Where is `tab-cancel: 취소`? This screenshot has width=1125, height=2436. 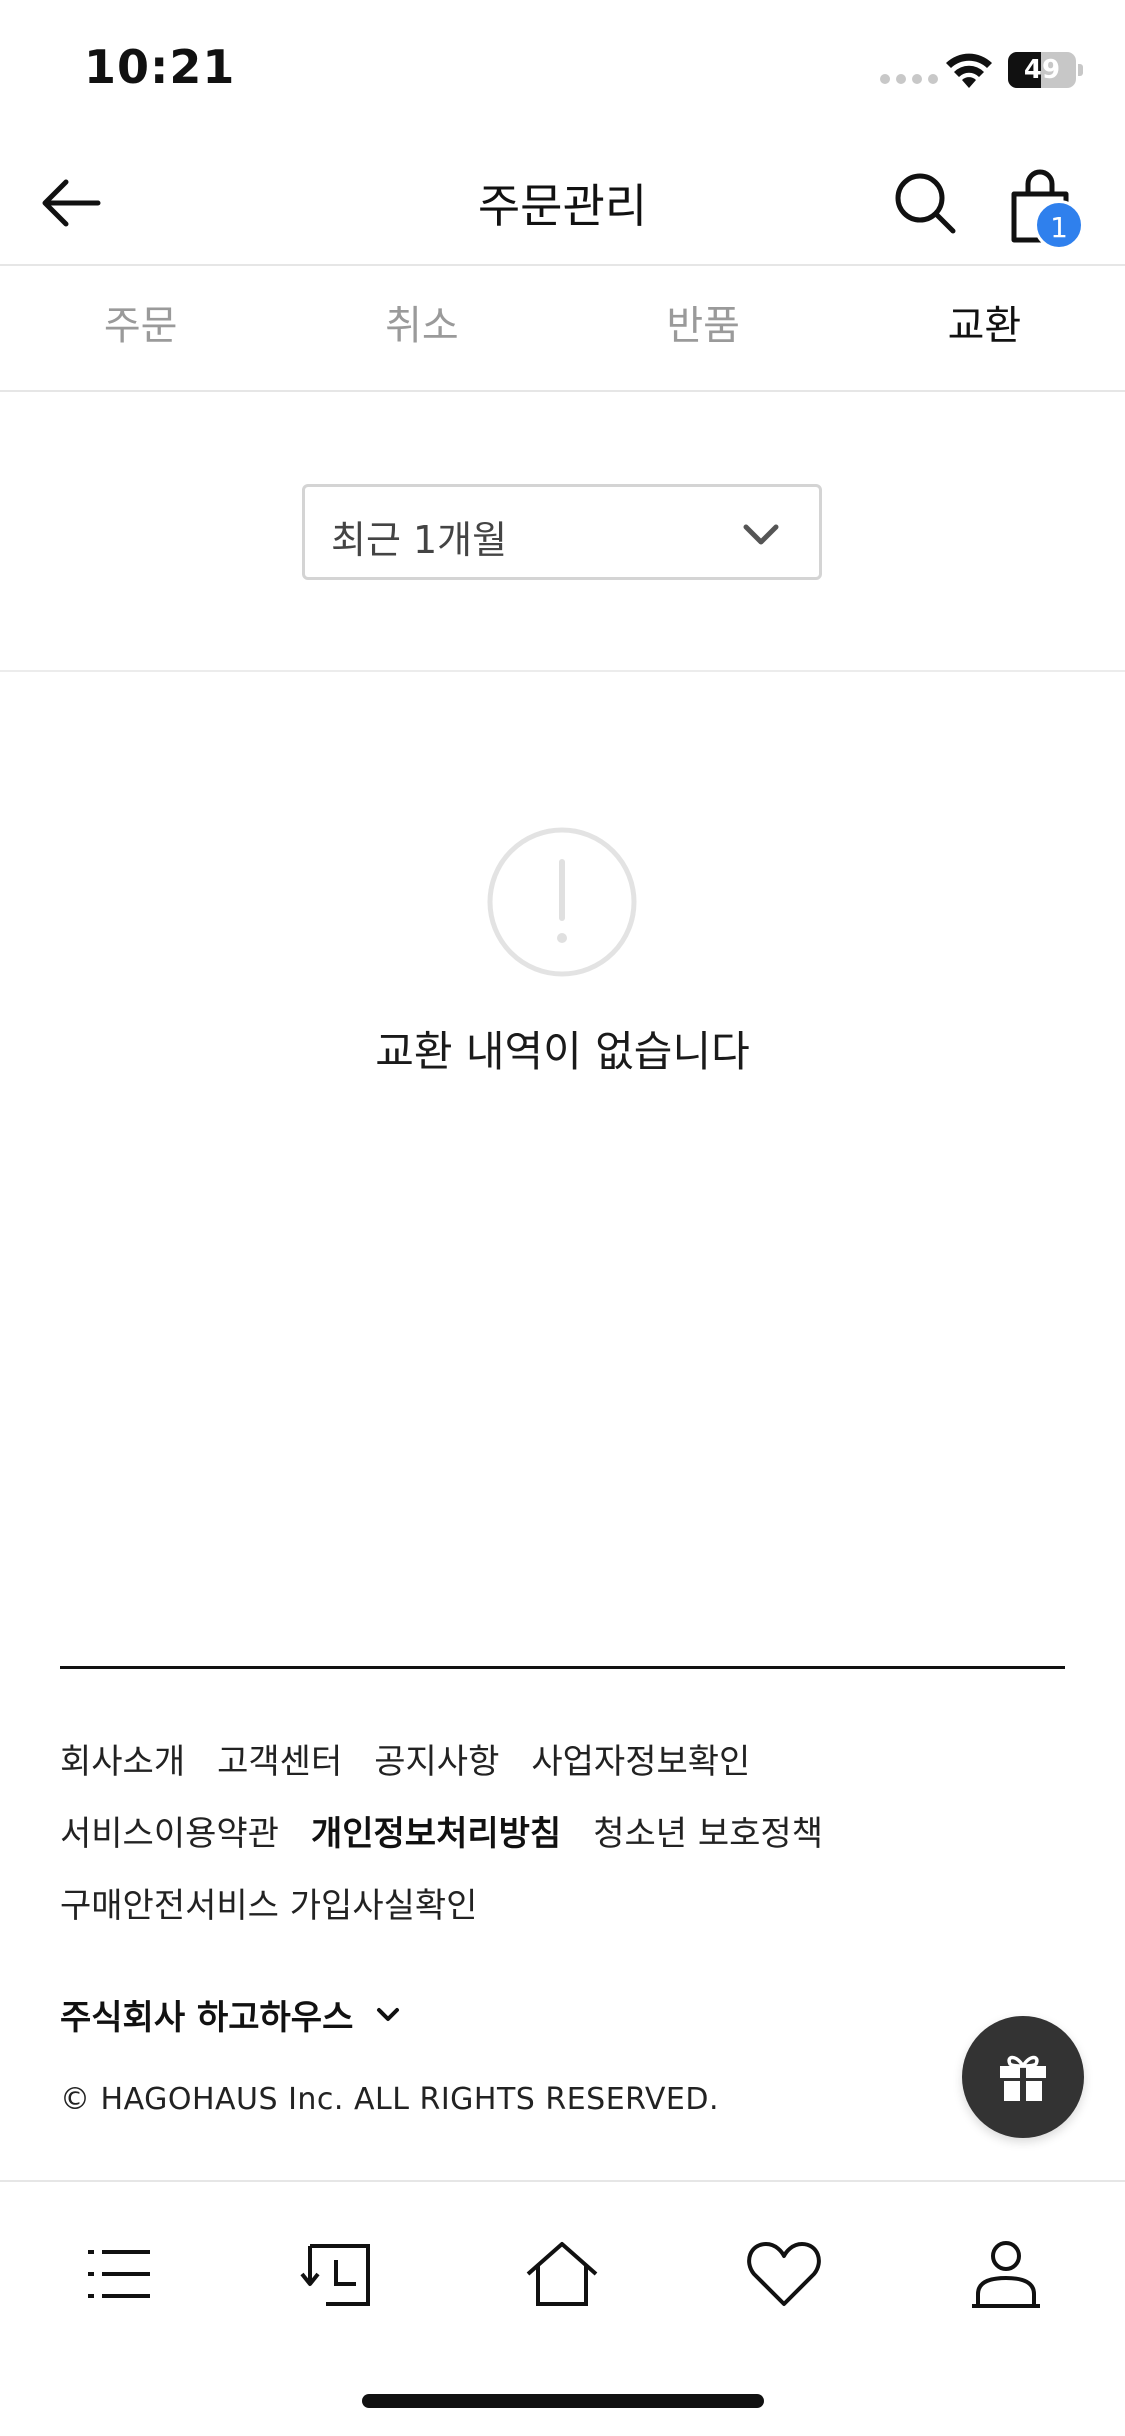
tab-cancel: 취소 is located at coordinates (421, 328).